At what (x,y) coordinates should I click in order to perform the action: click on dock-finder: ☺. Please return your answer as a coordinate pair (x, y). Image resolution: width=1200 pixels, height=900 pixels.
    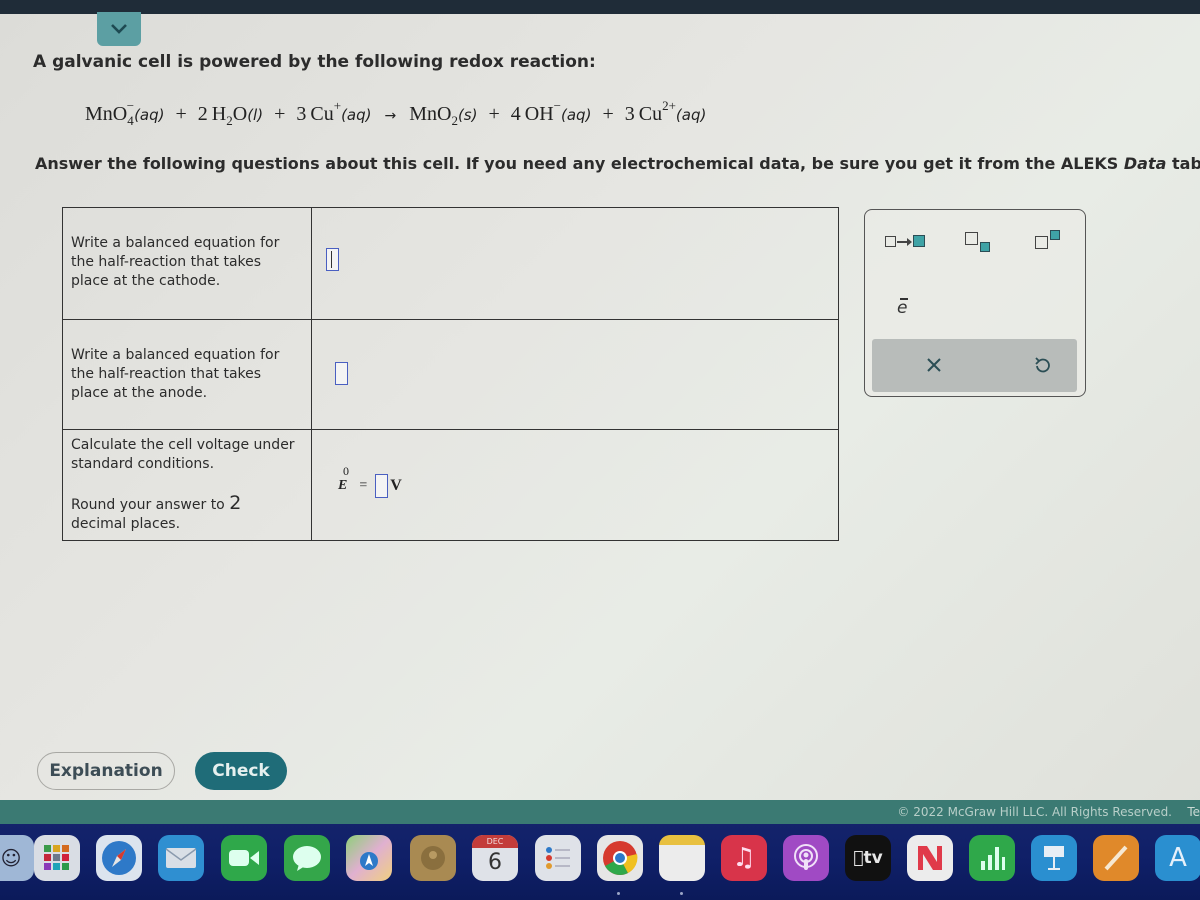
    Looking at the image, I should click on (17, 858).